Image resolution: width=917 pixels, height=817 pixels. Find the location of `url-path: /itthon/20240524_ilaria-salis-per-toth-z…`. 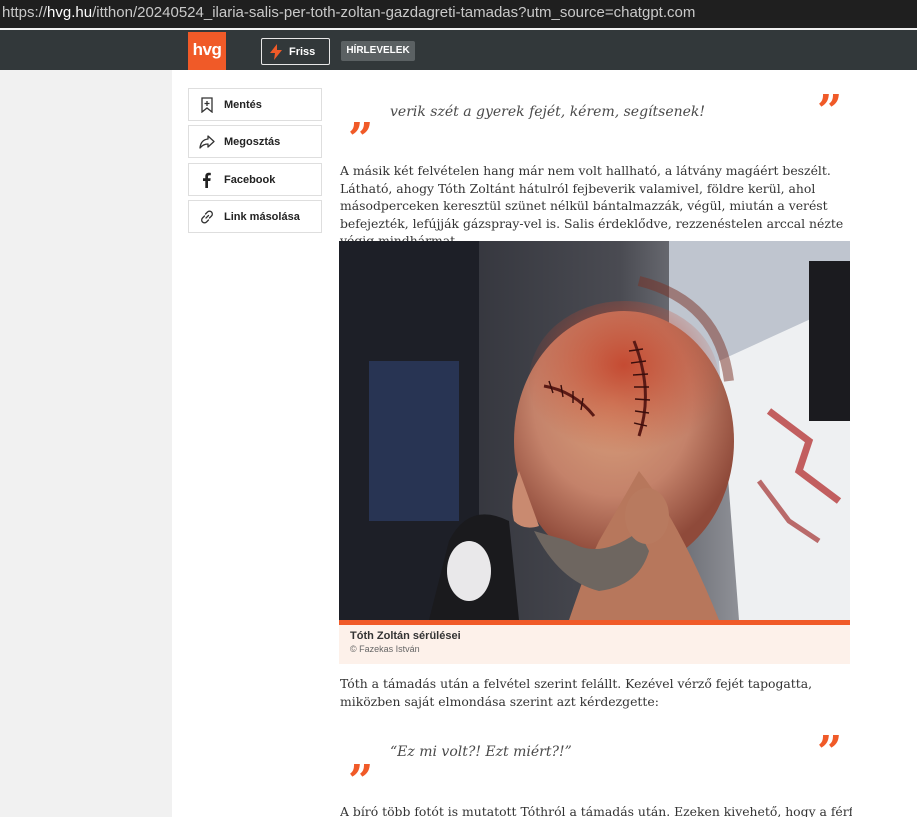

url-path: /itthon/20240524_ilaria-salis-per-toth-z… is located at coordinates (394, 12).